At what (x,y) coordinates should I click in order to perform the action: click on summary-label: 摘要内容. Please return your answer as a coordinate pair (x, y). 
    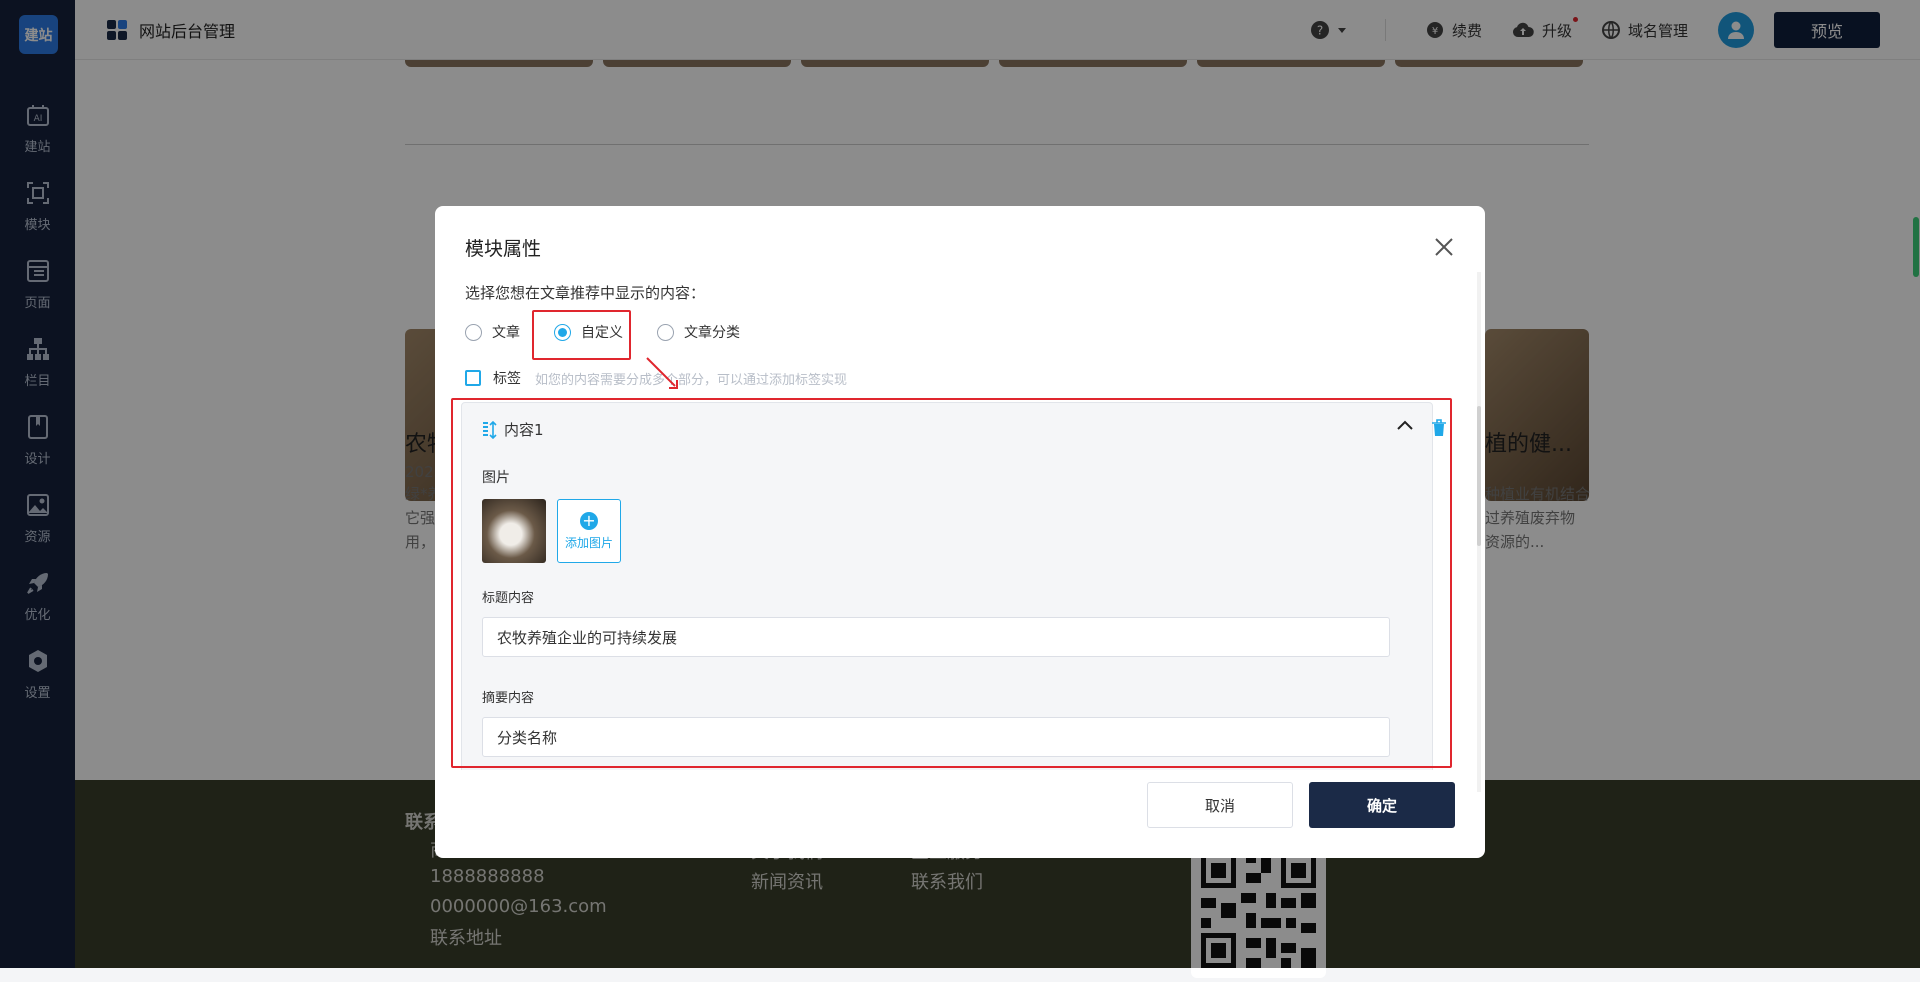
    Looking at the image, I should click on (508, 698).